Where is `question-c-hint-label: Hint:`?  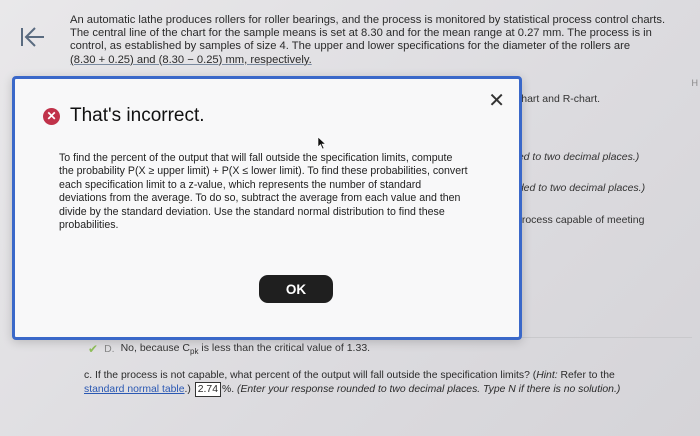 question-c-hint-label: Hint: is located at coordinates (547, 375).